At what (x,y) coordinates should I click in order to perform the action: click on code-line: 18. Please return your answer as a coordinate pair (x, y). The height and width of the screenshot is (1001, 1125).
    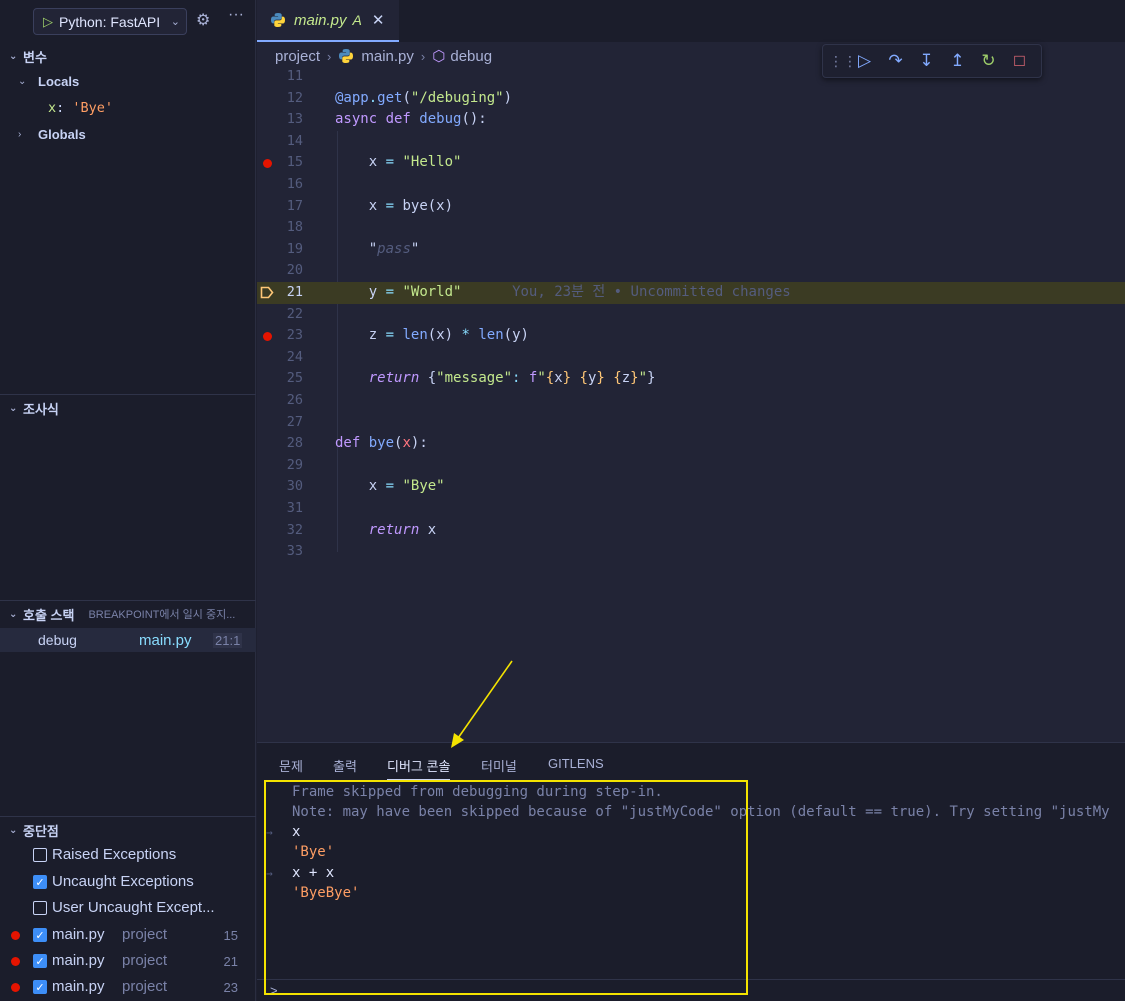
    Looking at the image, I should click on (691, 228).